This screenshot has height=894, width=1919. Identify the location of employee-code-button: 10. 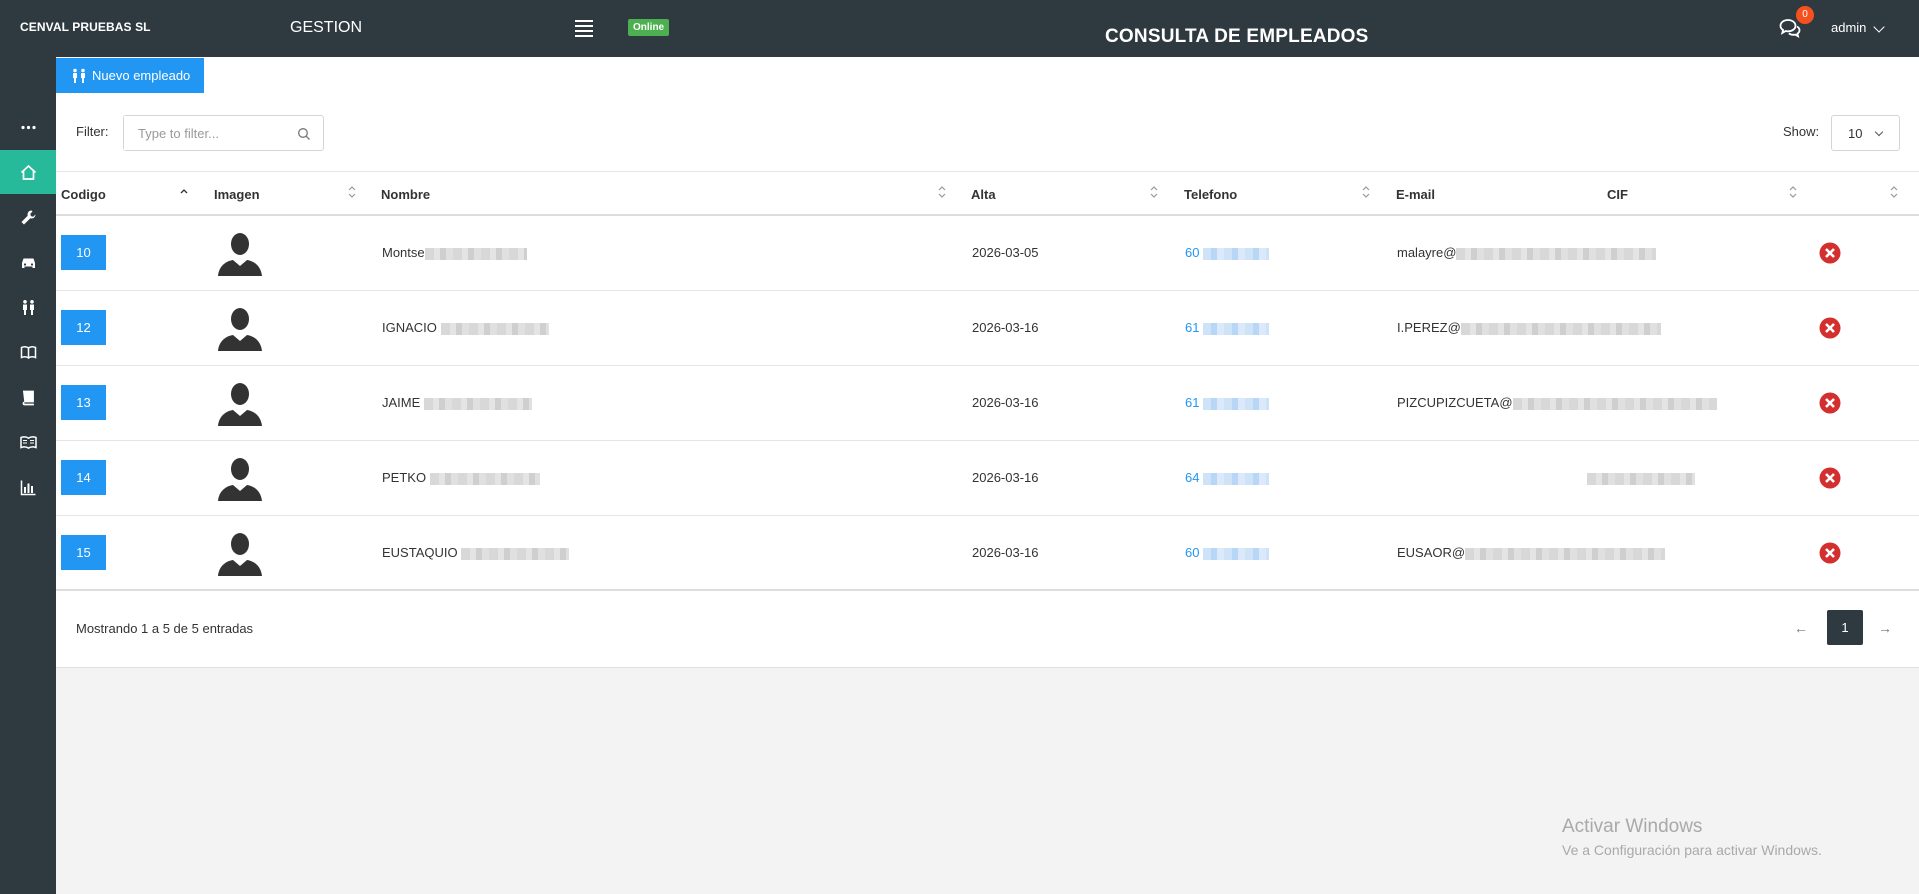
(83, 252).